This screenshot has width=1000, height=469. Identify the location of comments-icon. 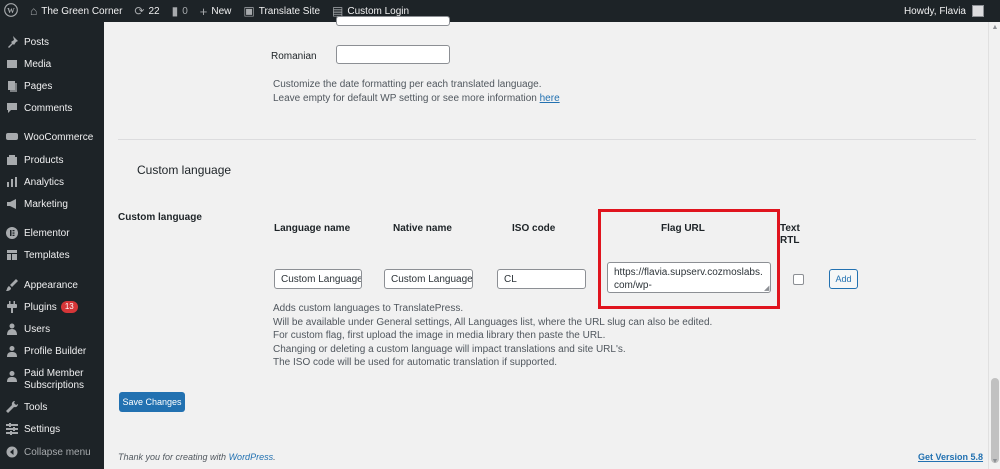
(12, 108).